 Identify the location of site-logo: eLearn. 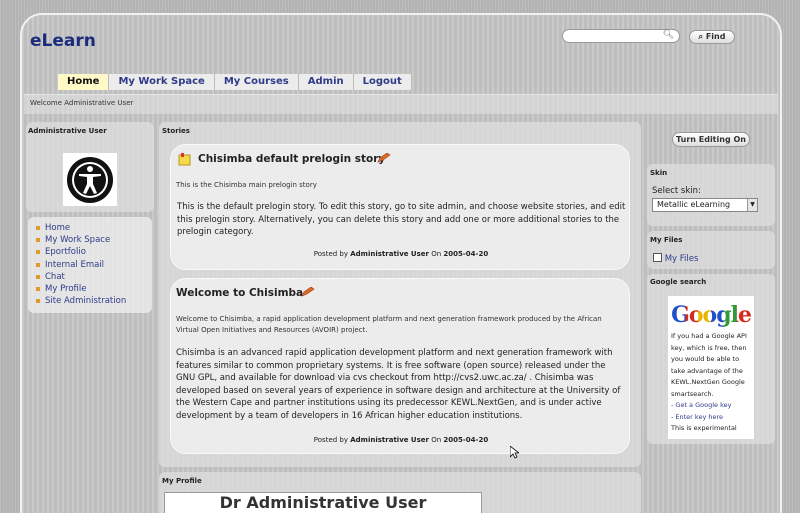
(63, 41).